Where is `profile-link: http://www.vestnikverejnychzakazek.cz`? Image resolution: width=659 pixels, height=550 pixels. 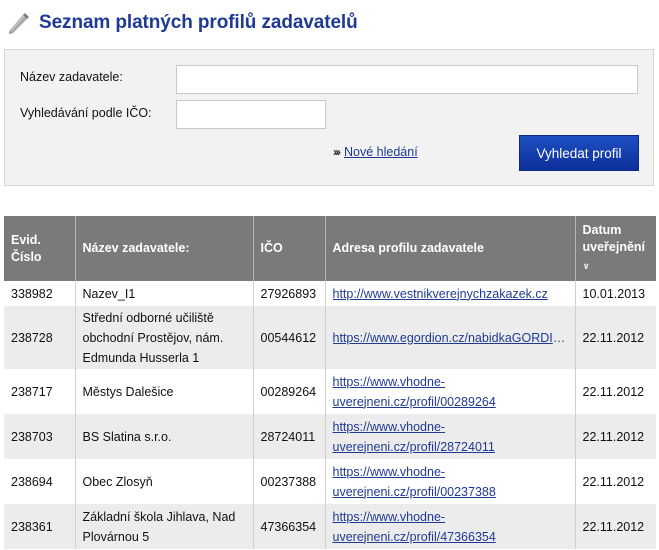
profile-link: http://www.vestnikverejnychzakazek.cz is located at coordinates (450, 294).